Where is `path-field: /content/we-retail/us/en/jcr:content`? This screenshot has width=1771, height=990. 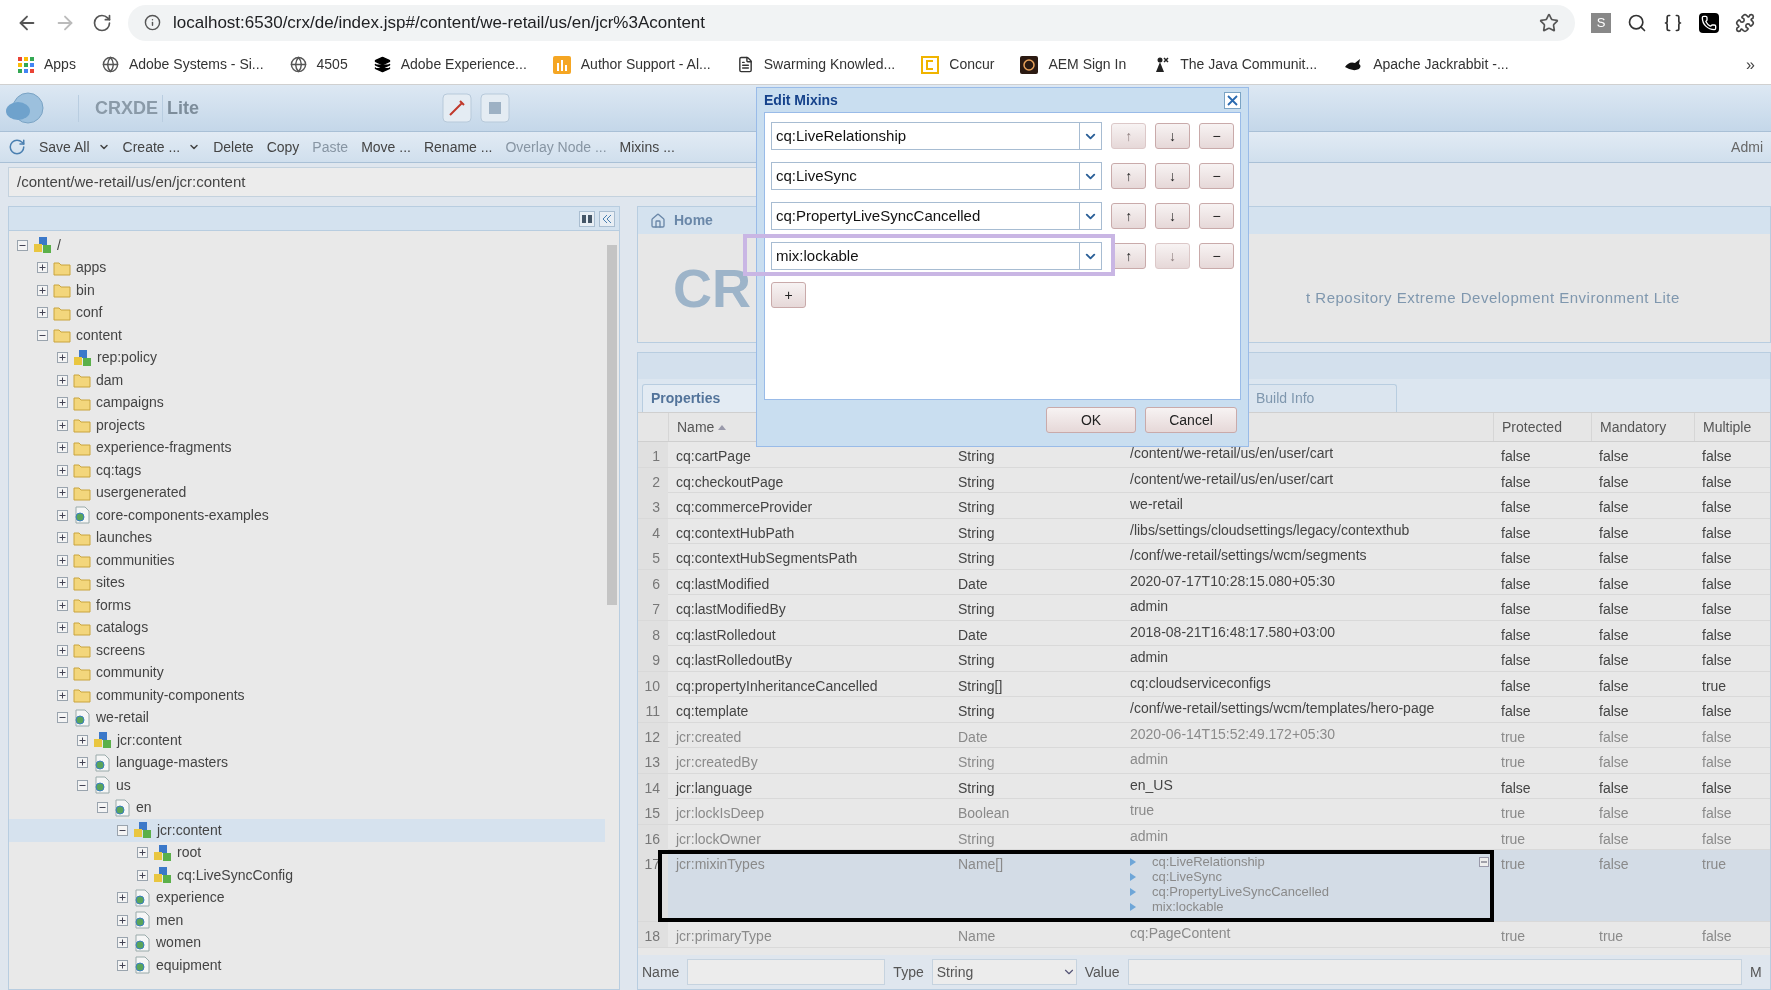 path-field: /content/we-retail/us/en/jcr:content is located at coordinates (383, 182).